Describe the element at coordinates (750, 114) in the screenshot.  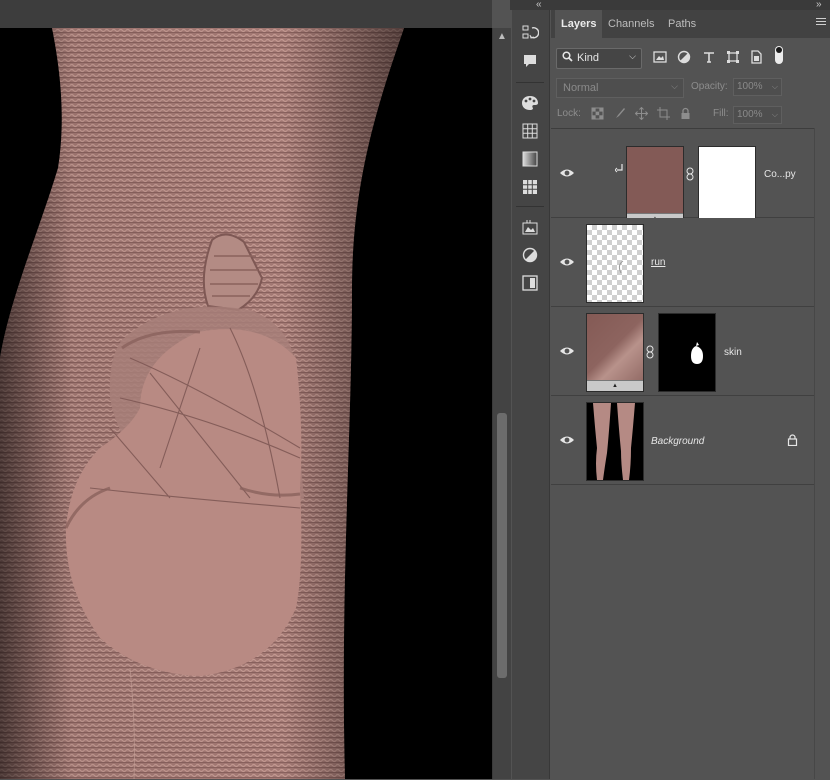
I see `fill-value: 100%` at that location.